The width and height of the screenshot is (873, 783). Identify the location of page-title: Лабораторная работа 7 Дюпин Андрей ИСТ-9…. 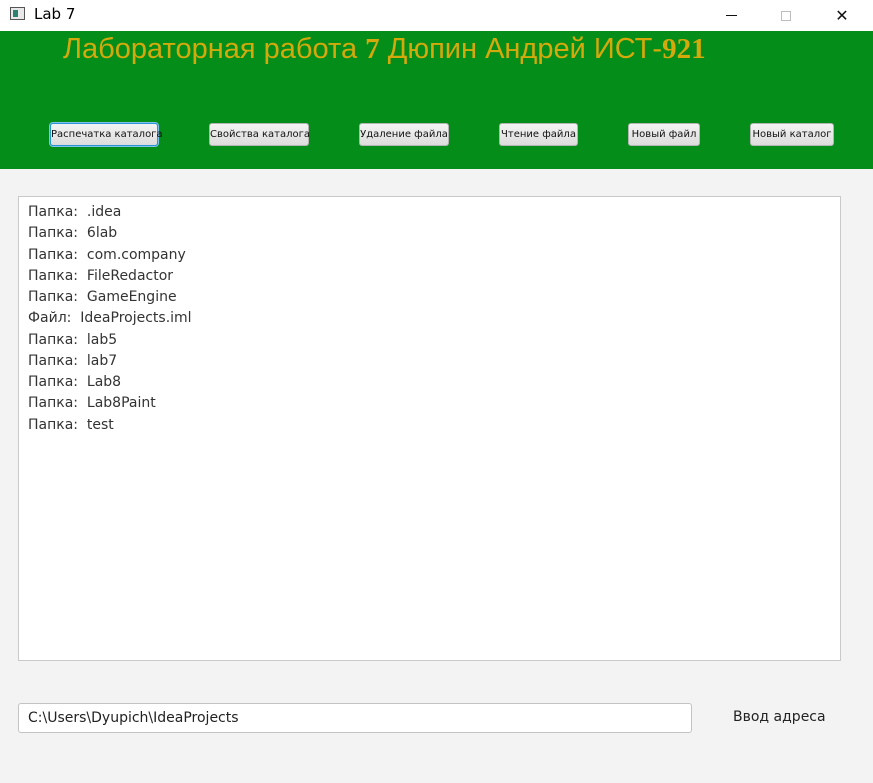
(384, 49).